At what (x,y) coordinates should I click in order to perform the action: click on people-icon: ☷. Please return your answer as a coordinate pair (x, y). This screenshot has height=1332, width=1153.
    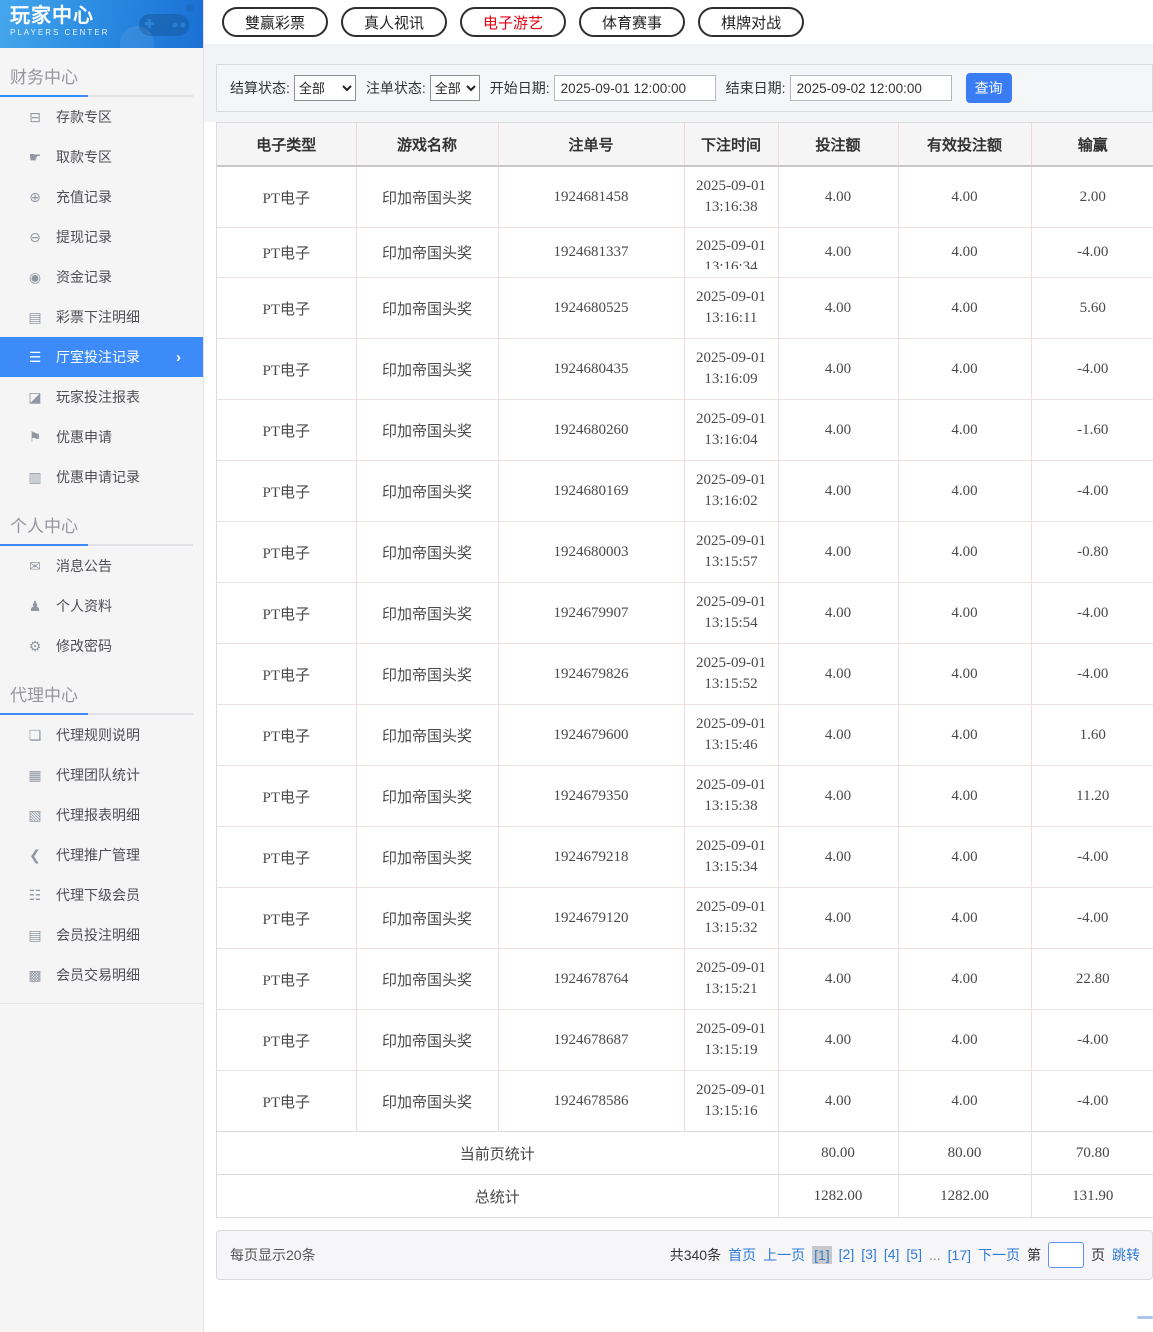
    Looking at the image, I should click on (35, 894).